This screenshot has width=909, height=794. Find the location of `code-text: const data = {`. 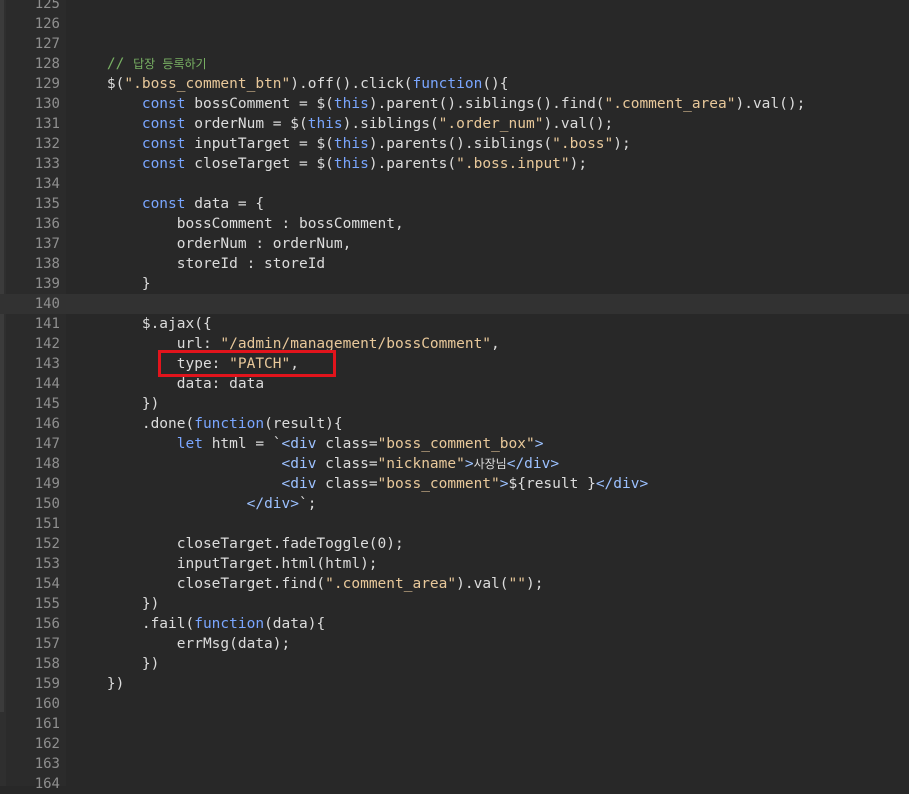

code-text: const data = { is located at coordinates (490, 204).